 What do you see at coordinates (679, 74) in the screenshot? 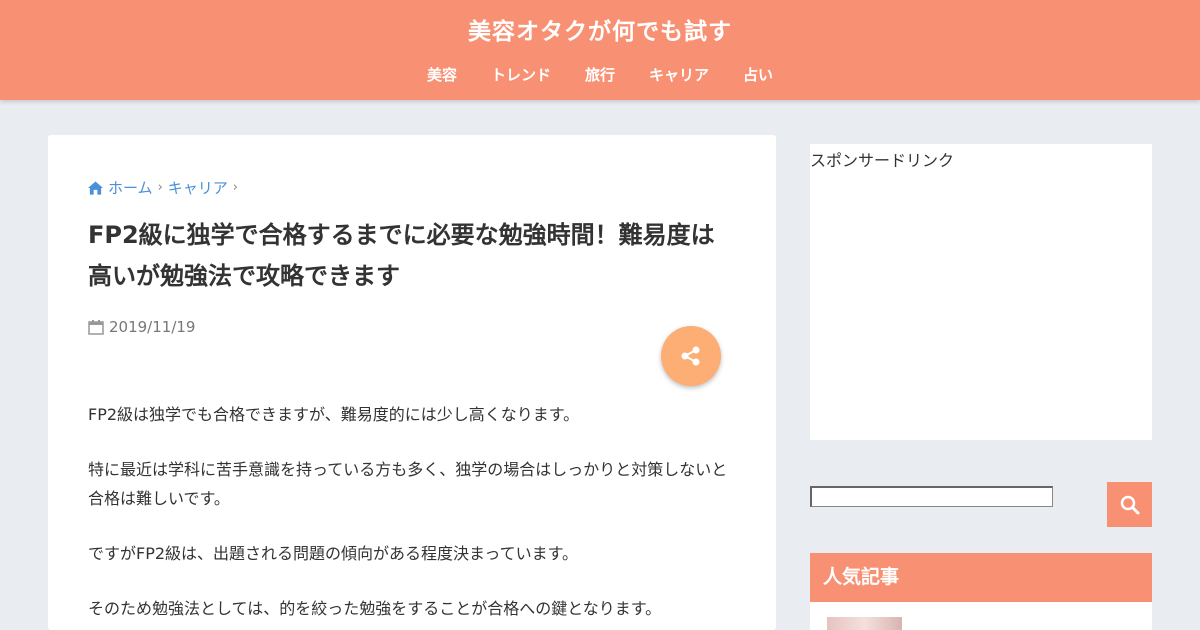
I see `nav-item-career: キャリア` at bounding box center [679, 74].